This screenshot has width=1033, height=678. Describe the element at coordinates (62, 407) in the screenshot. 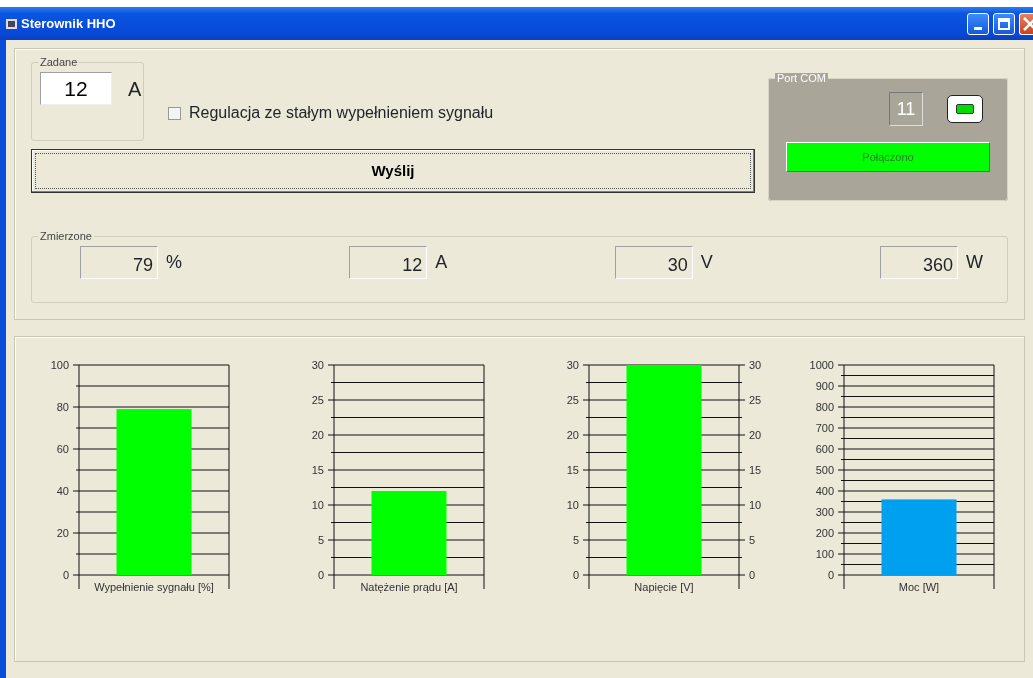

I see `axis-tick-label: 80` at that location.